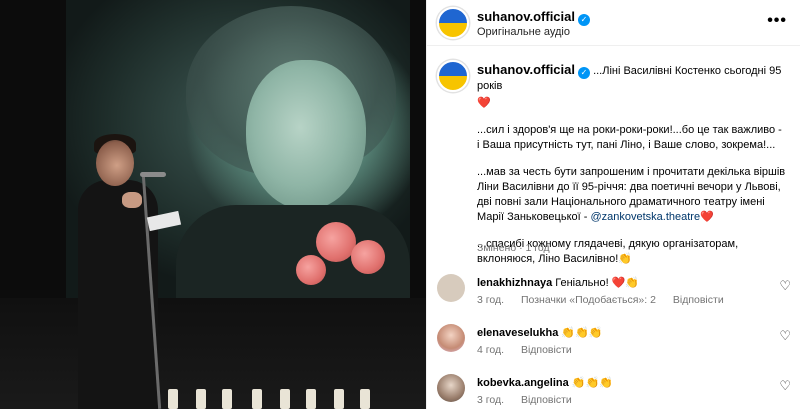 The width and height of the screenshot is (800, 409). What do you see at coordinates (115, 163) in the screenshot?
I see `speaker-head` at bounding box center [115, 163].